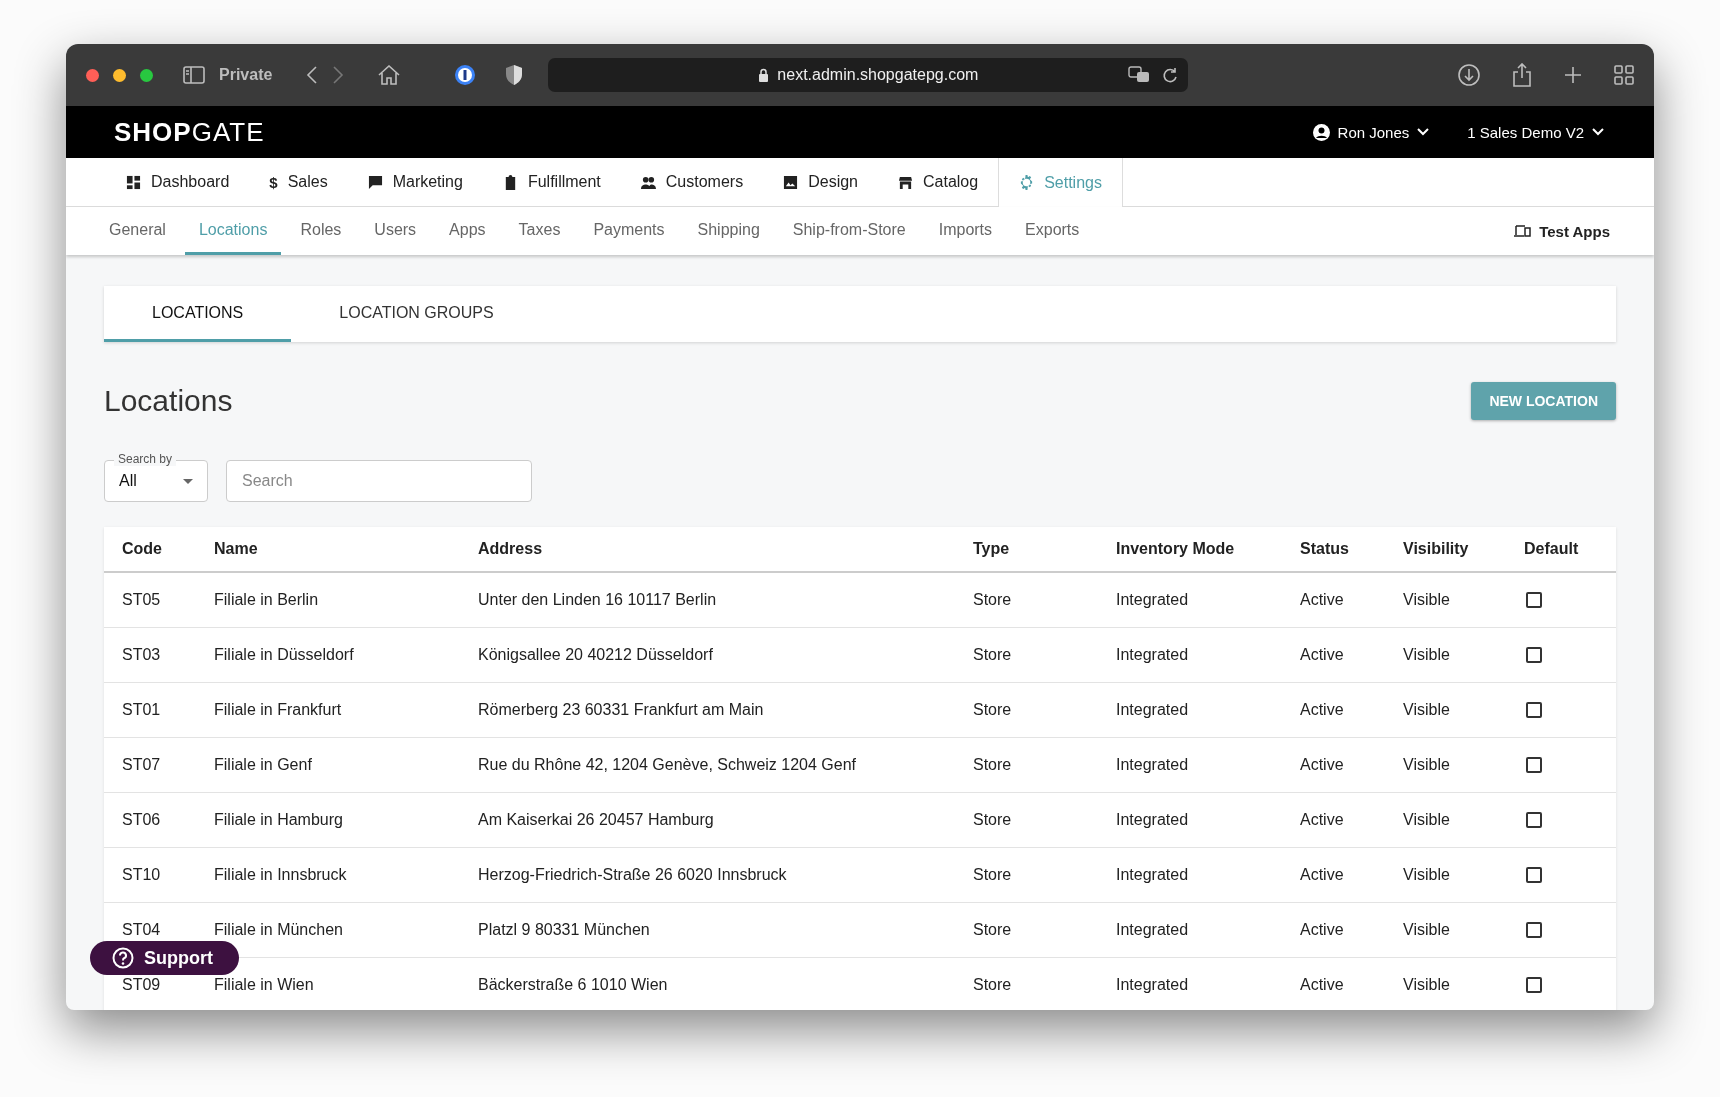  Describe the element at coordinates (415, 182) in the screenshot. I see `main-nav-tab: Marketing` at that location.